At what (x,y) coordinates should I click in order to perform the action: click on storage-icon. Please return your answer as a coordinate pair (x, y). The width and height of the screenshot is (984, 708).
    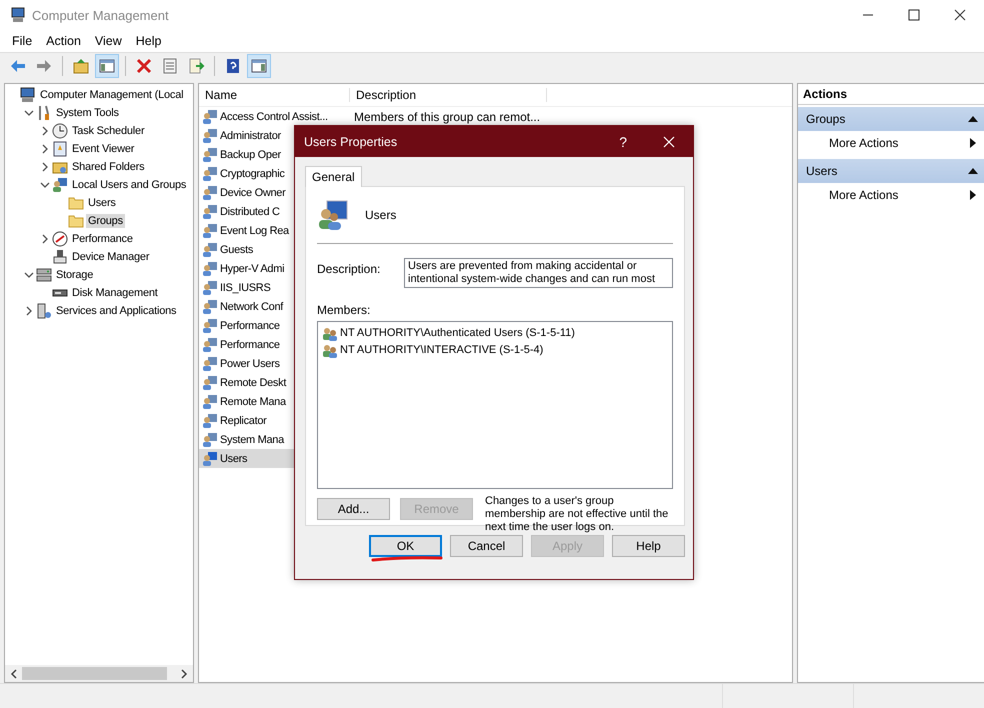
    Looking at the image, I should click on (44, 275).